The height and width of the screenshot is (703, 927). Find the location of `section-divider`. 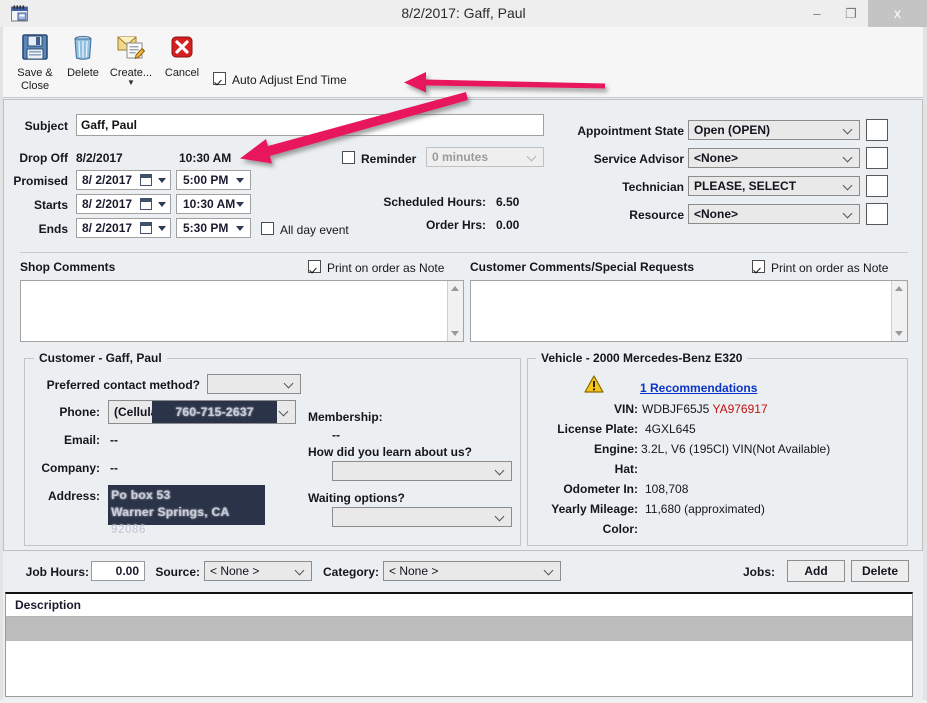

section-divider is located at coordinates (464, 252).